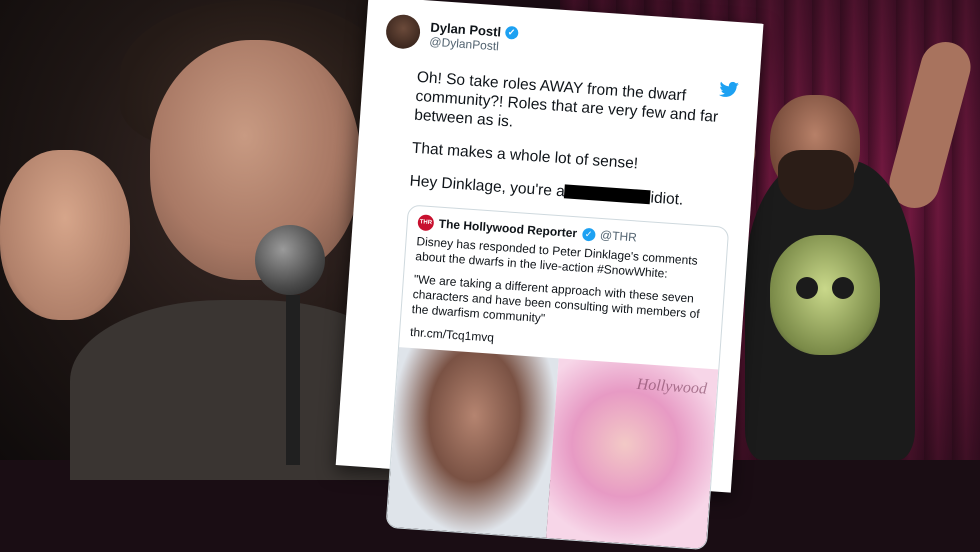  Describe the element at coordinates (525, 156) in the screenshot. I see `tweet-paragraph: That makes a whole lot of sense!` at that location.